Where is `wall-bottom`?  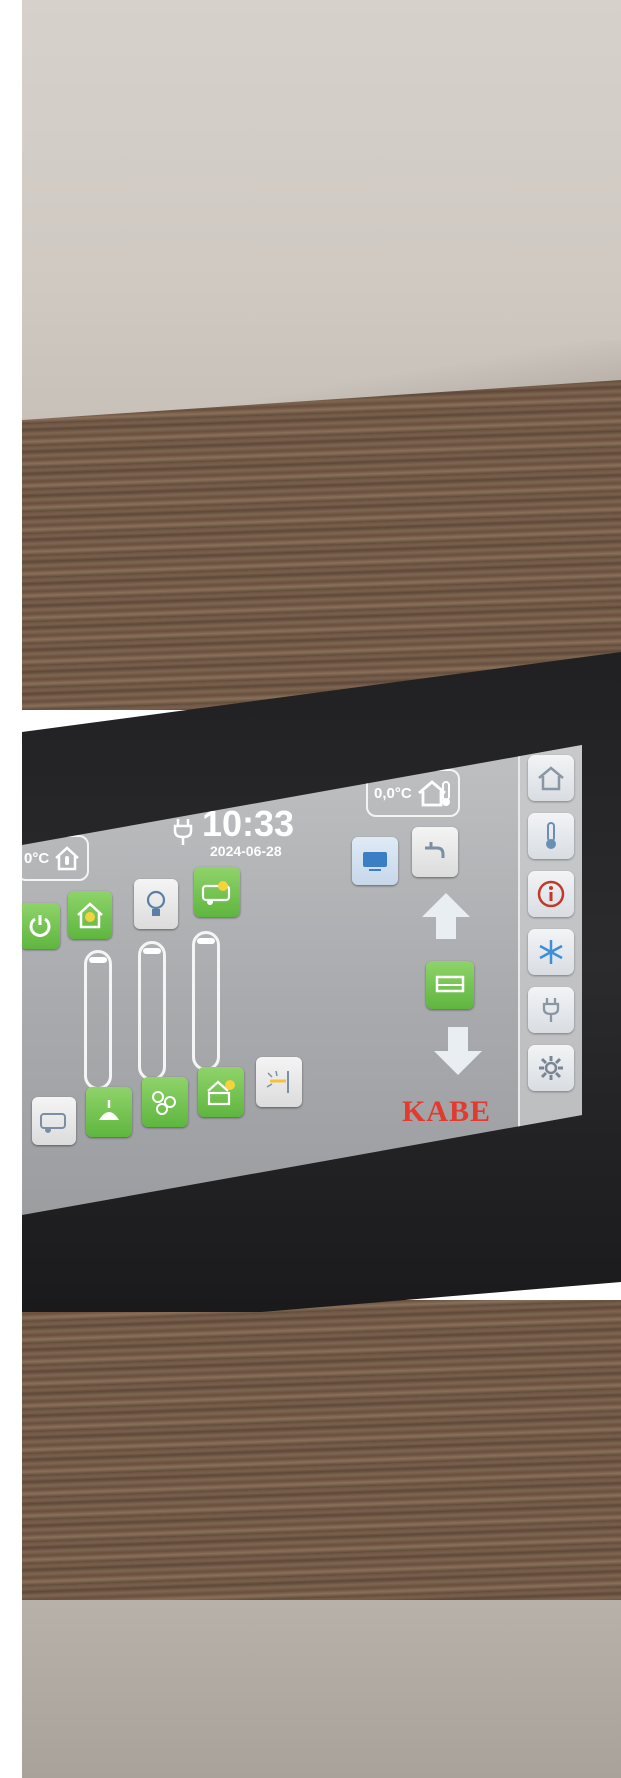
wall-bottom is located at coordinates (321, 1689).